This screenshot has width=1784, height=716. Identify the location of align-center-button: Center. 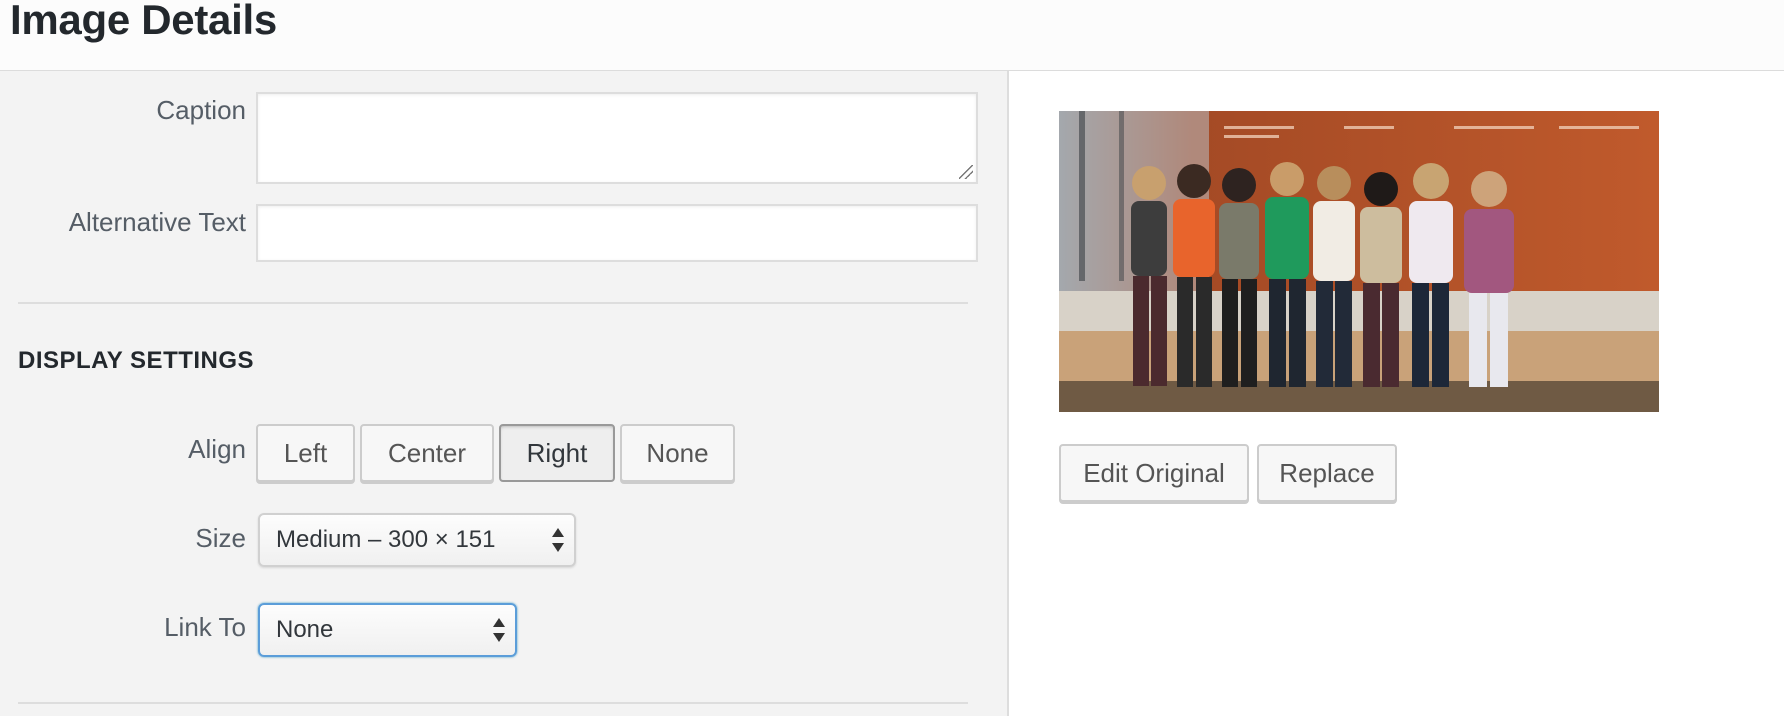
(427, 453).